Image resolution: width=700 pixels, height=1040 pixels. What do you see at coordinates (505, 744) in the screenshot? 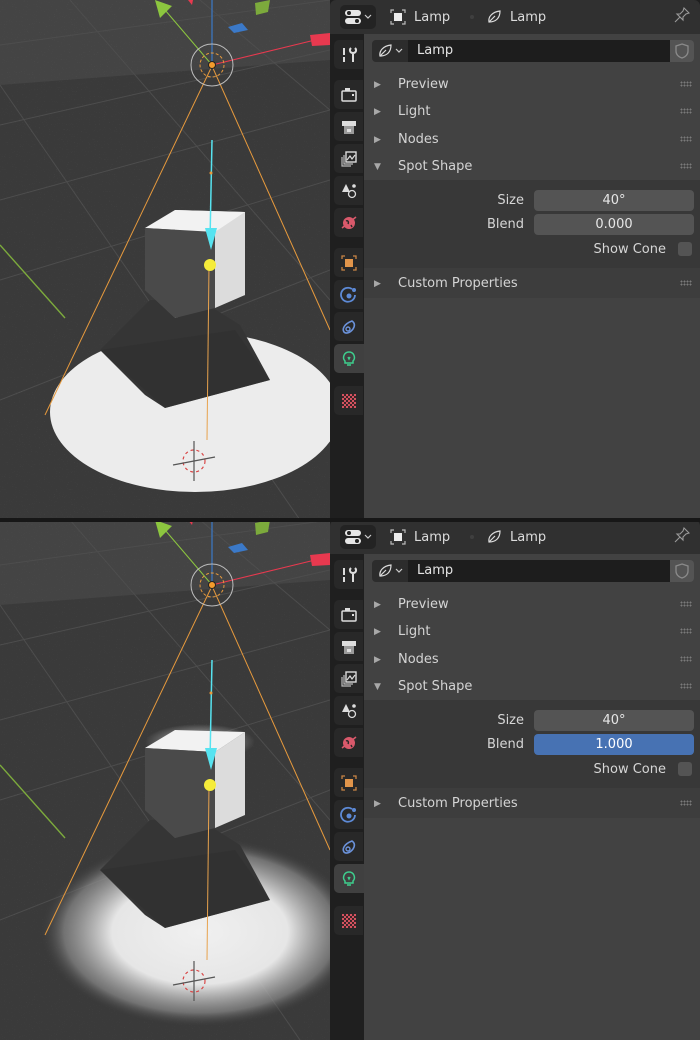
I see `blend-label: Blend` at bounding box center [505, 744].